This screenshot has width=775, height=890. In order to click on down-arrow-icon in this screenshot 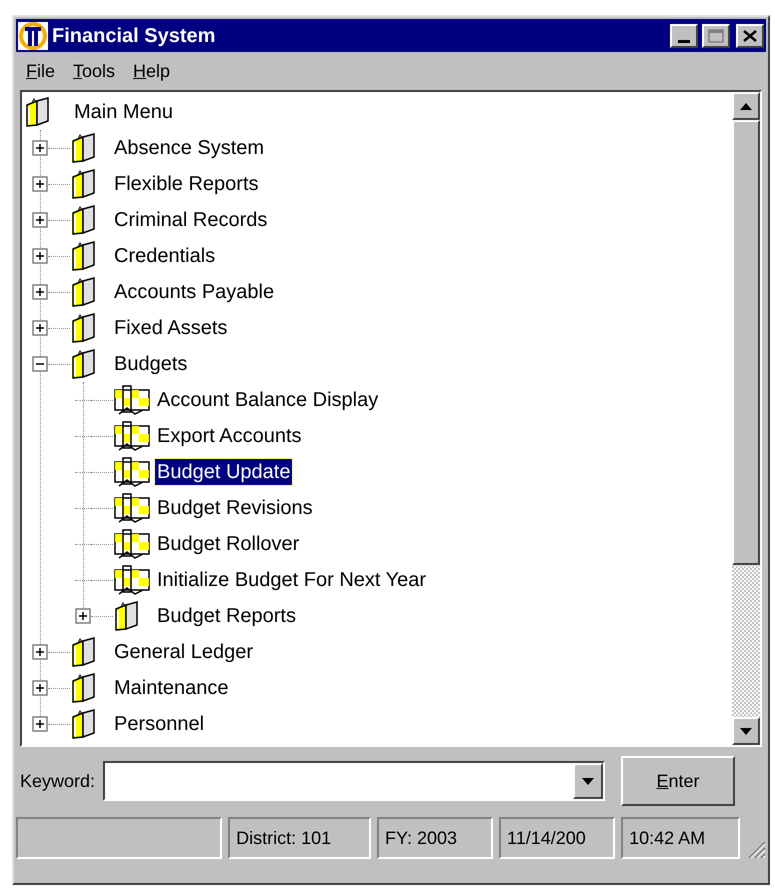, I will do `click(746, 731)`.